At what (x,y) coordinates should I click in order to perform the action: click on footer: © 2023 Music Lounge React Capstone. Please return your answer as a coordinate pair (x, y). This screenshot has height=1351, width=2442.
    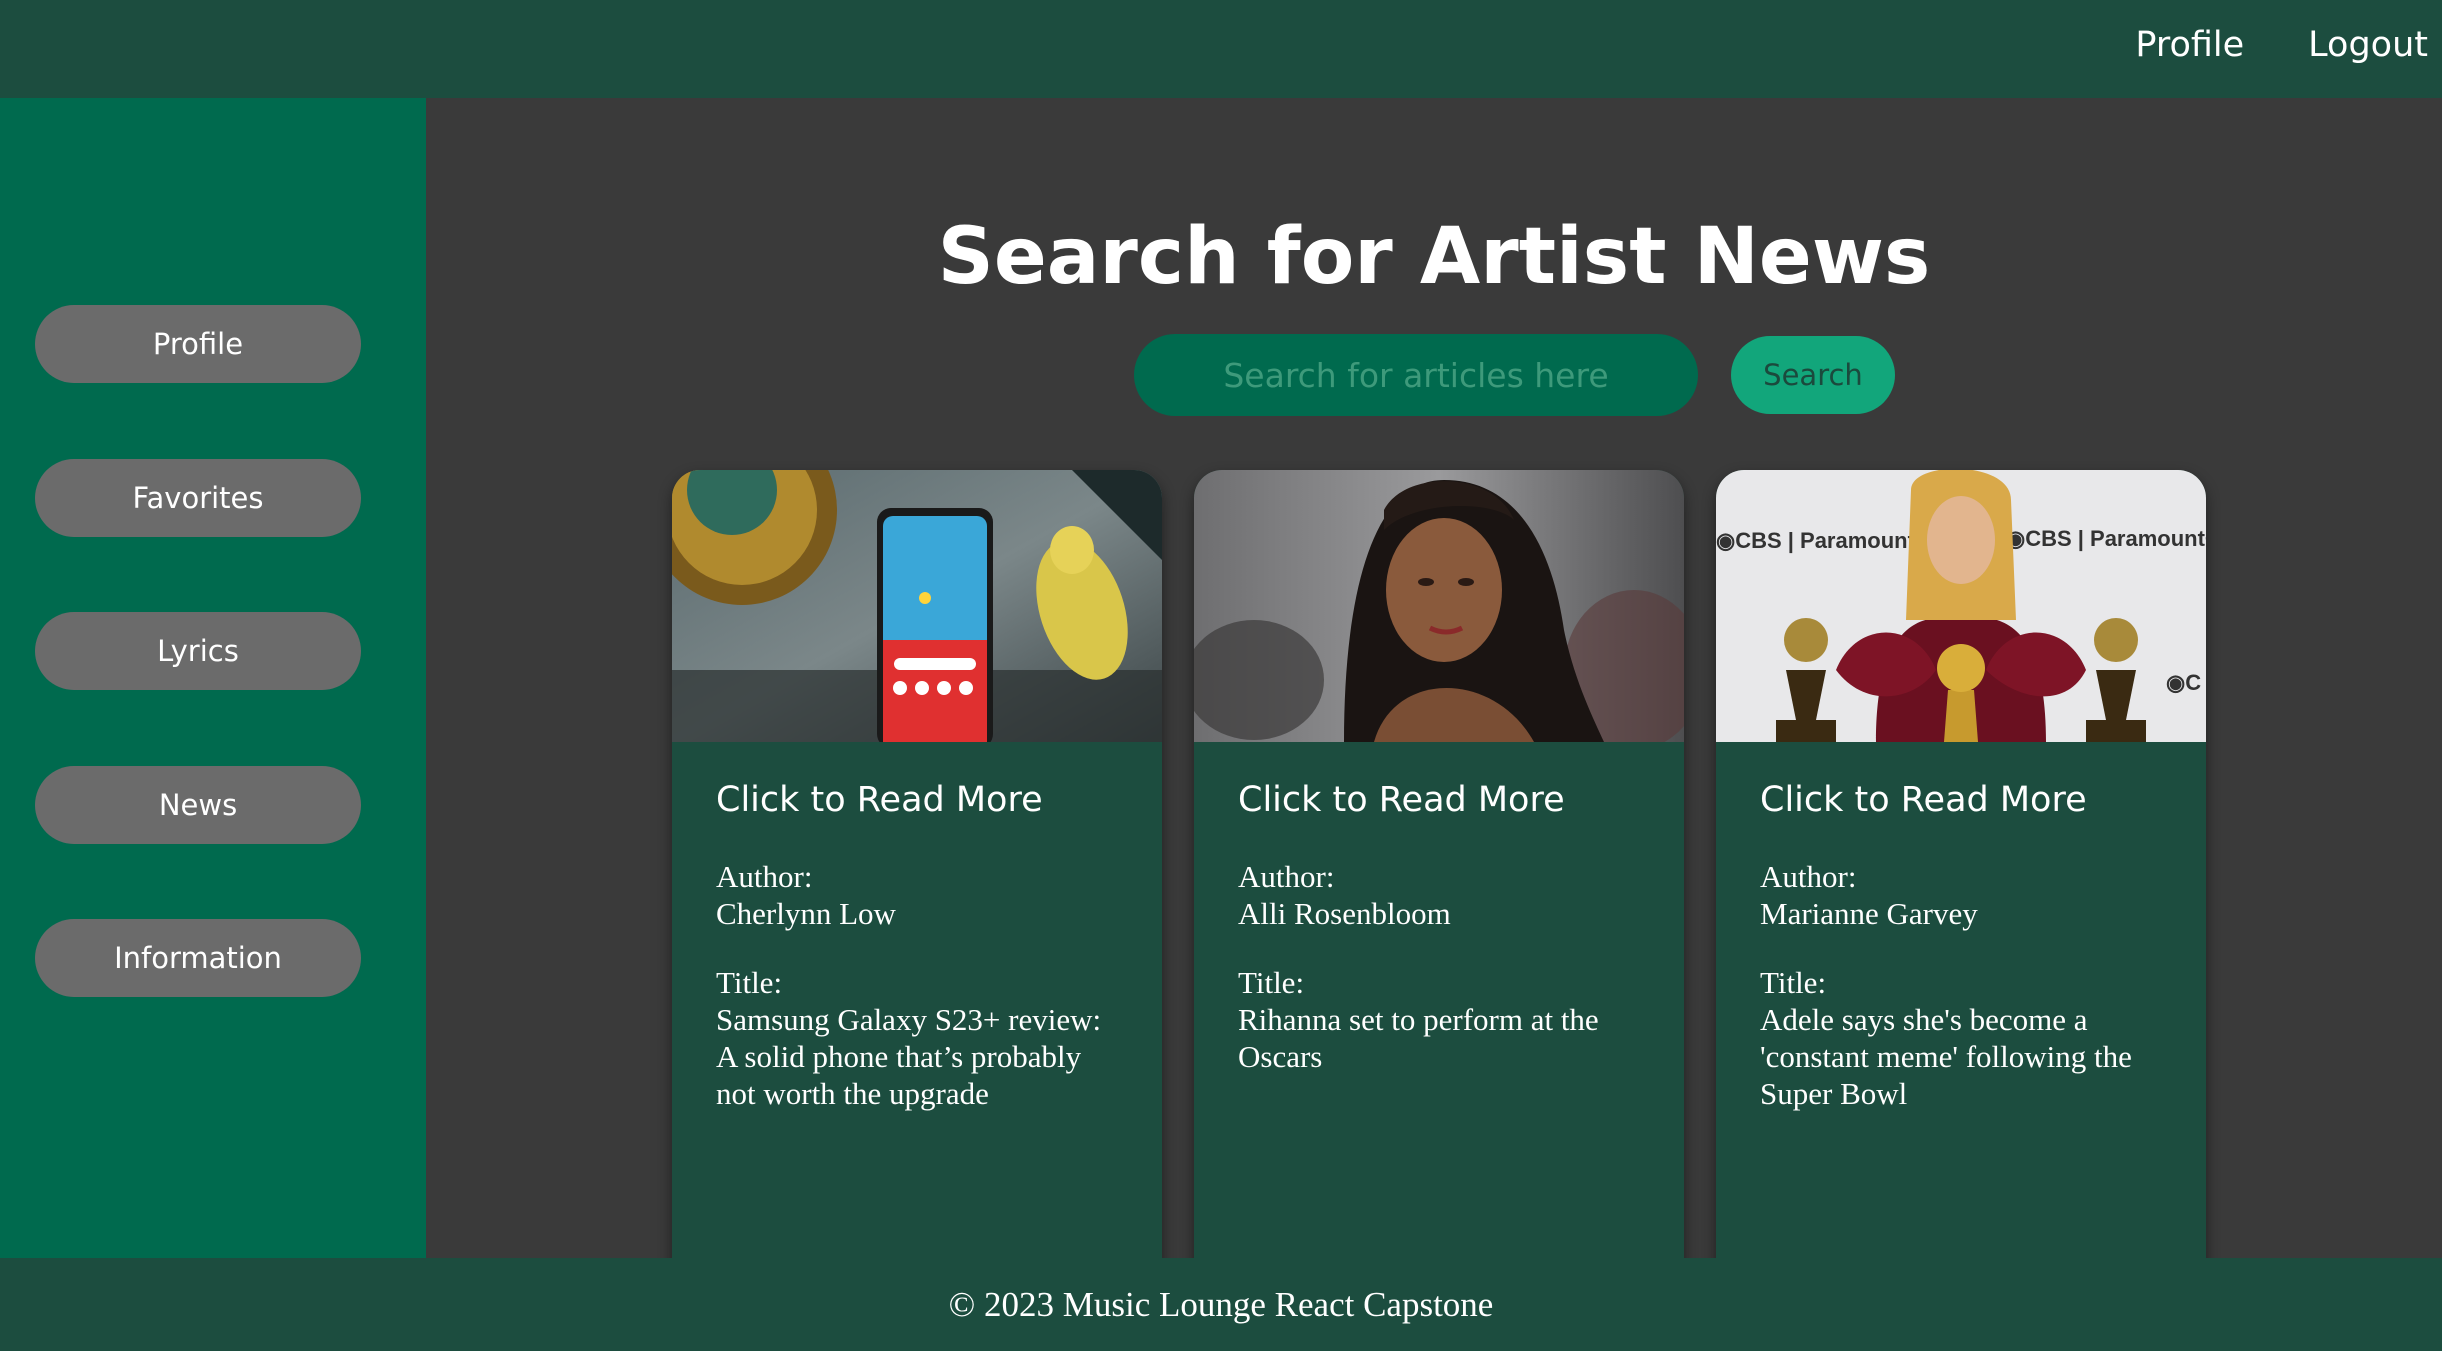
    Looking at the image, I should click on (1221, 1304).